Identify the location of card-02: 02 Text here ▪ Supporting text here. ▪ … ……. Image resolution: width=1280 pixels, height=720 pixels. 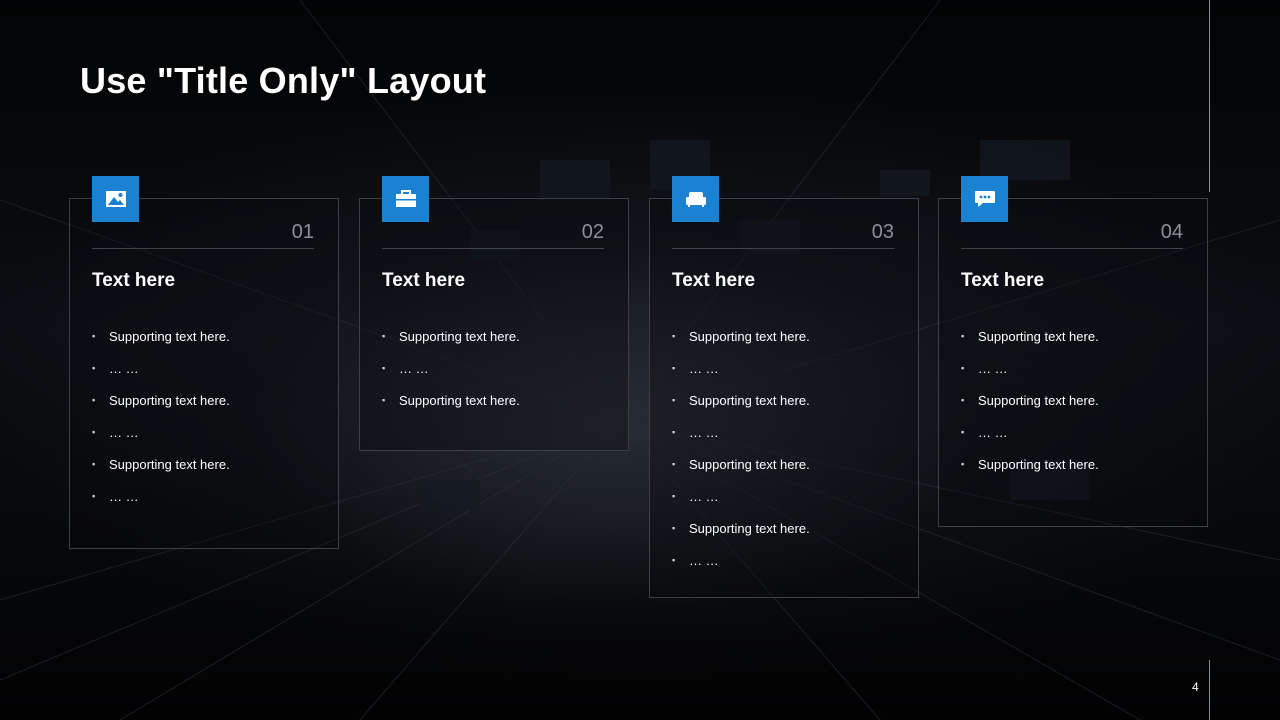
(494, 313).